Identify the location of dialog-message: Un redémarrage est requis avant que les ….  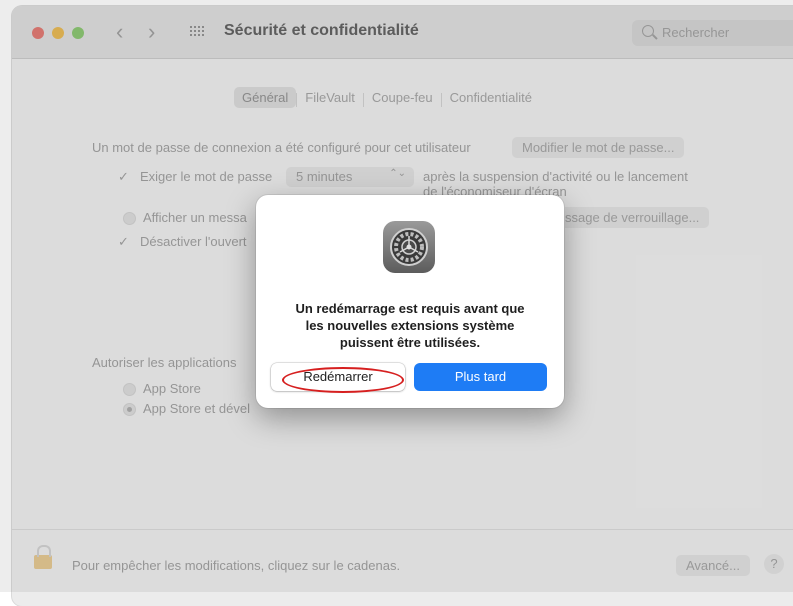
(410, 325).